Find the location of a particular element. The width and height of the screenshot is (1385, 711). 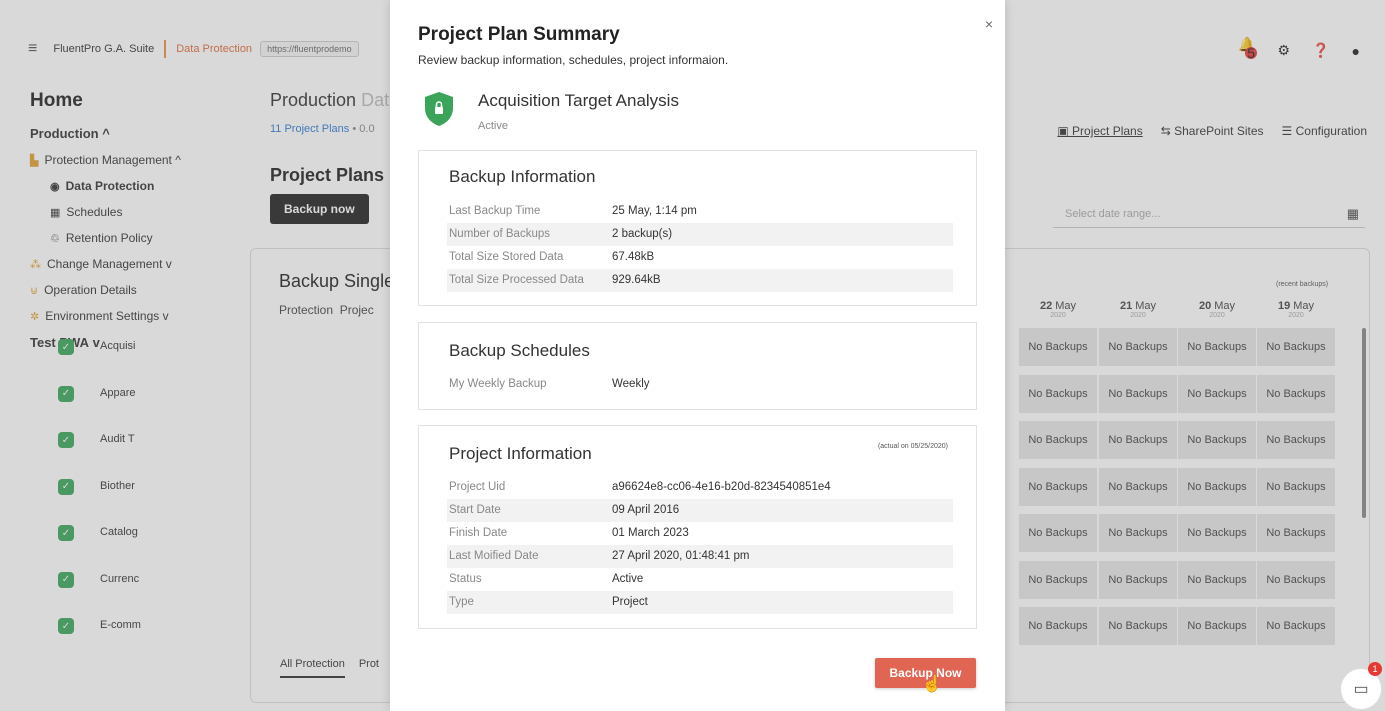

info-row: Last Backup Time 25 May, 1:14 pm is located at coordinates (573, 211).